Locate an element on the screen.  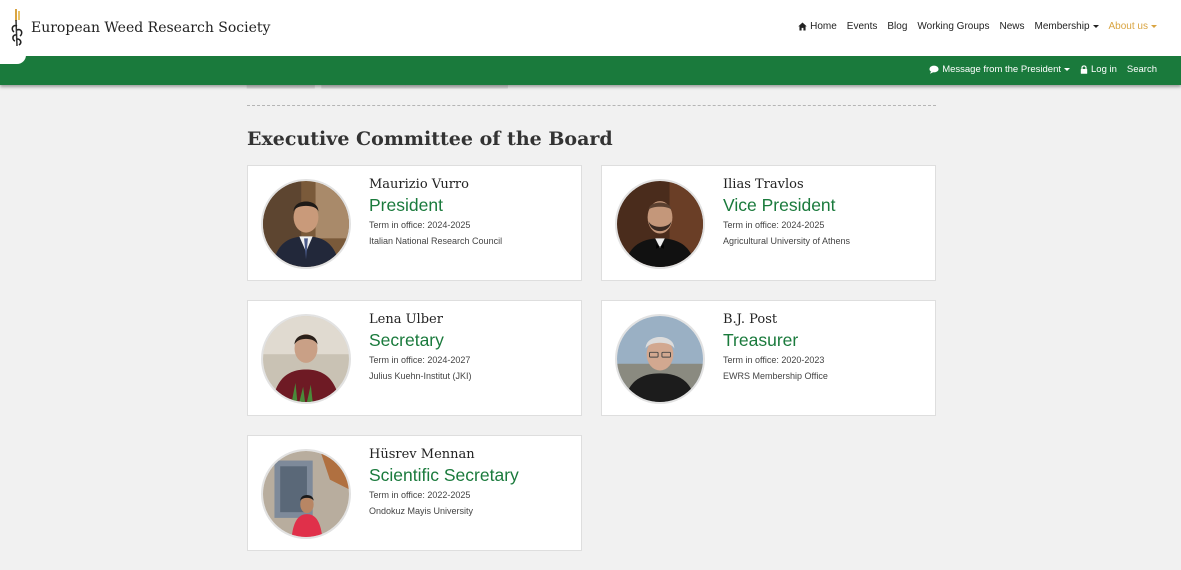
member-organization: Ondokuz Mayis University is located at coordinates (421, 511).